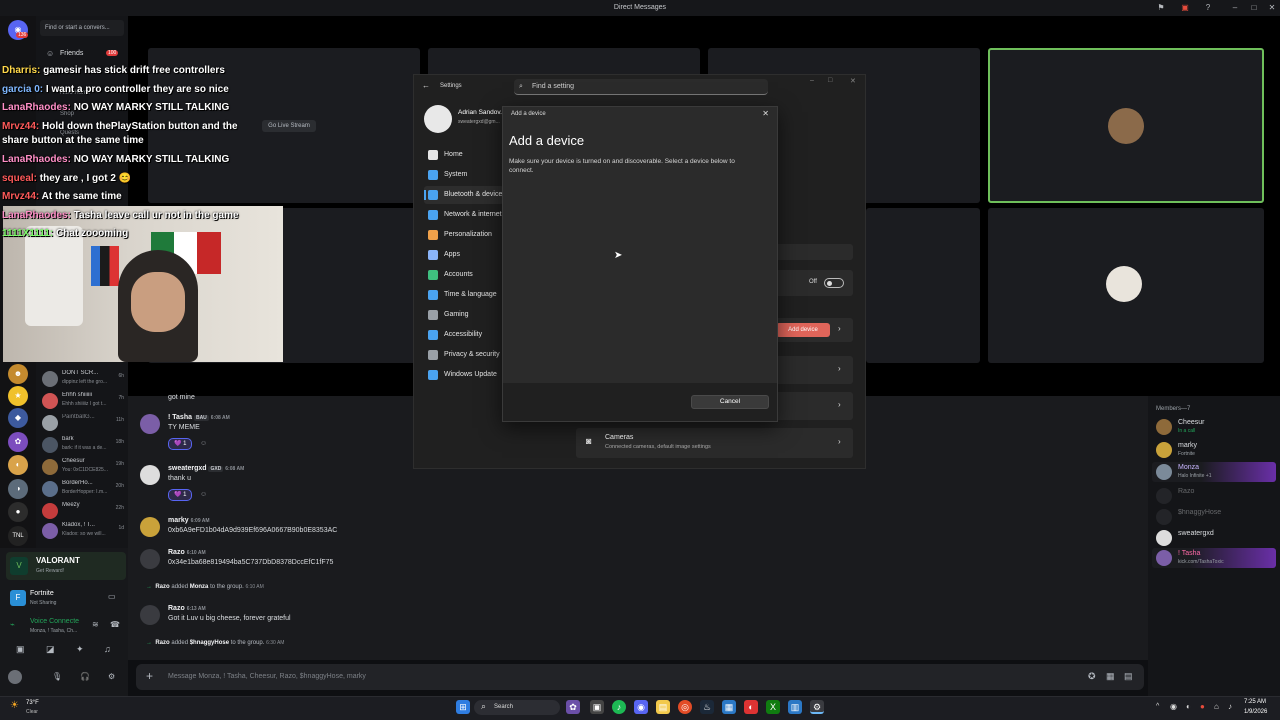 This screenshot has width=1280, height=720. I want to click on go-live-button: Go Live Stream, so click(289, 126).